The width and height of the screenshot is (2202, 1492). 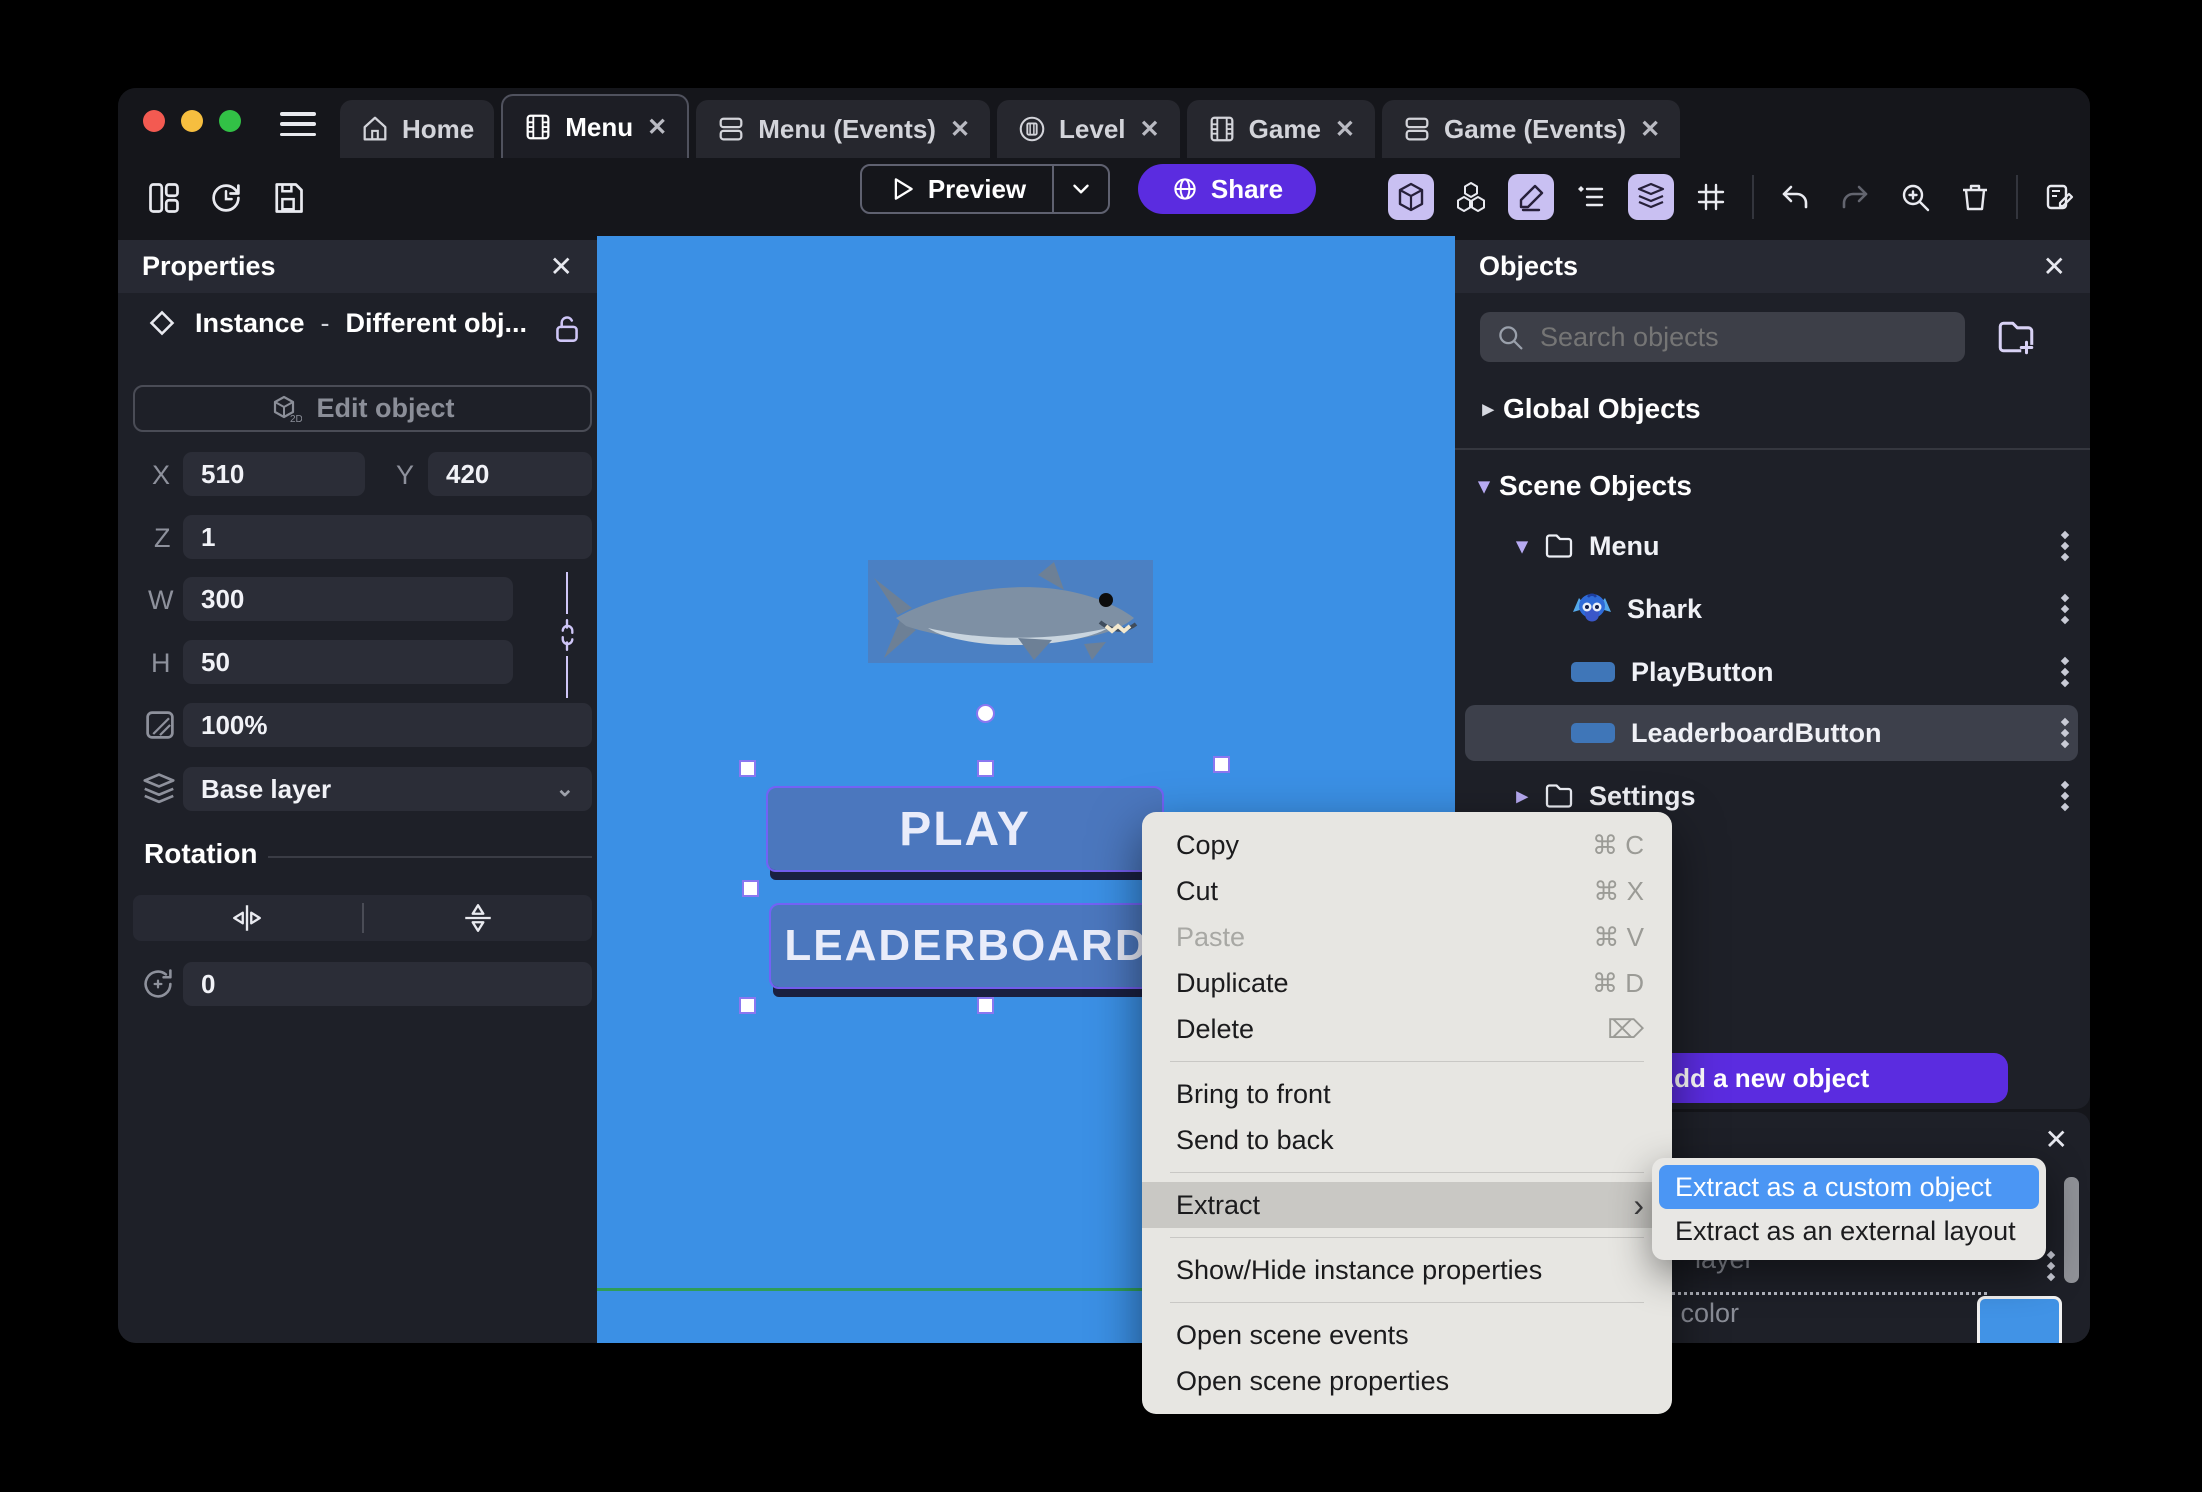 What do you see at coordinates (966, 946) in the screenshot?
I see `leaderboard-button-instance: LEADERBOARD` at bounding box center [966, 946].